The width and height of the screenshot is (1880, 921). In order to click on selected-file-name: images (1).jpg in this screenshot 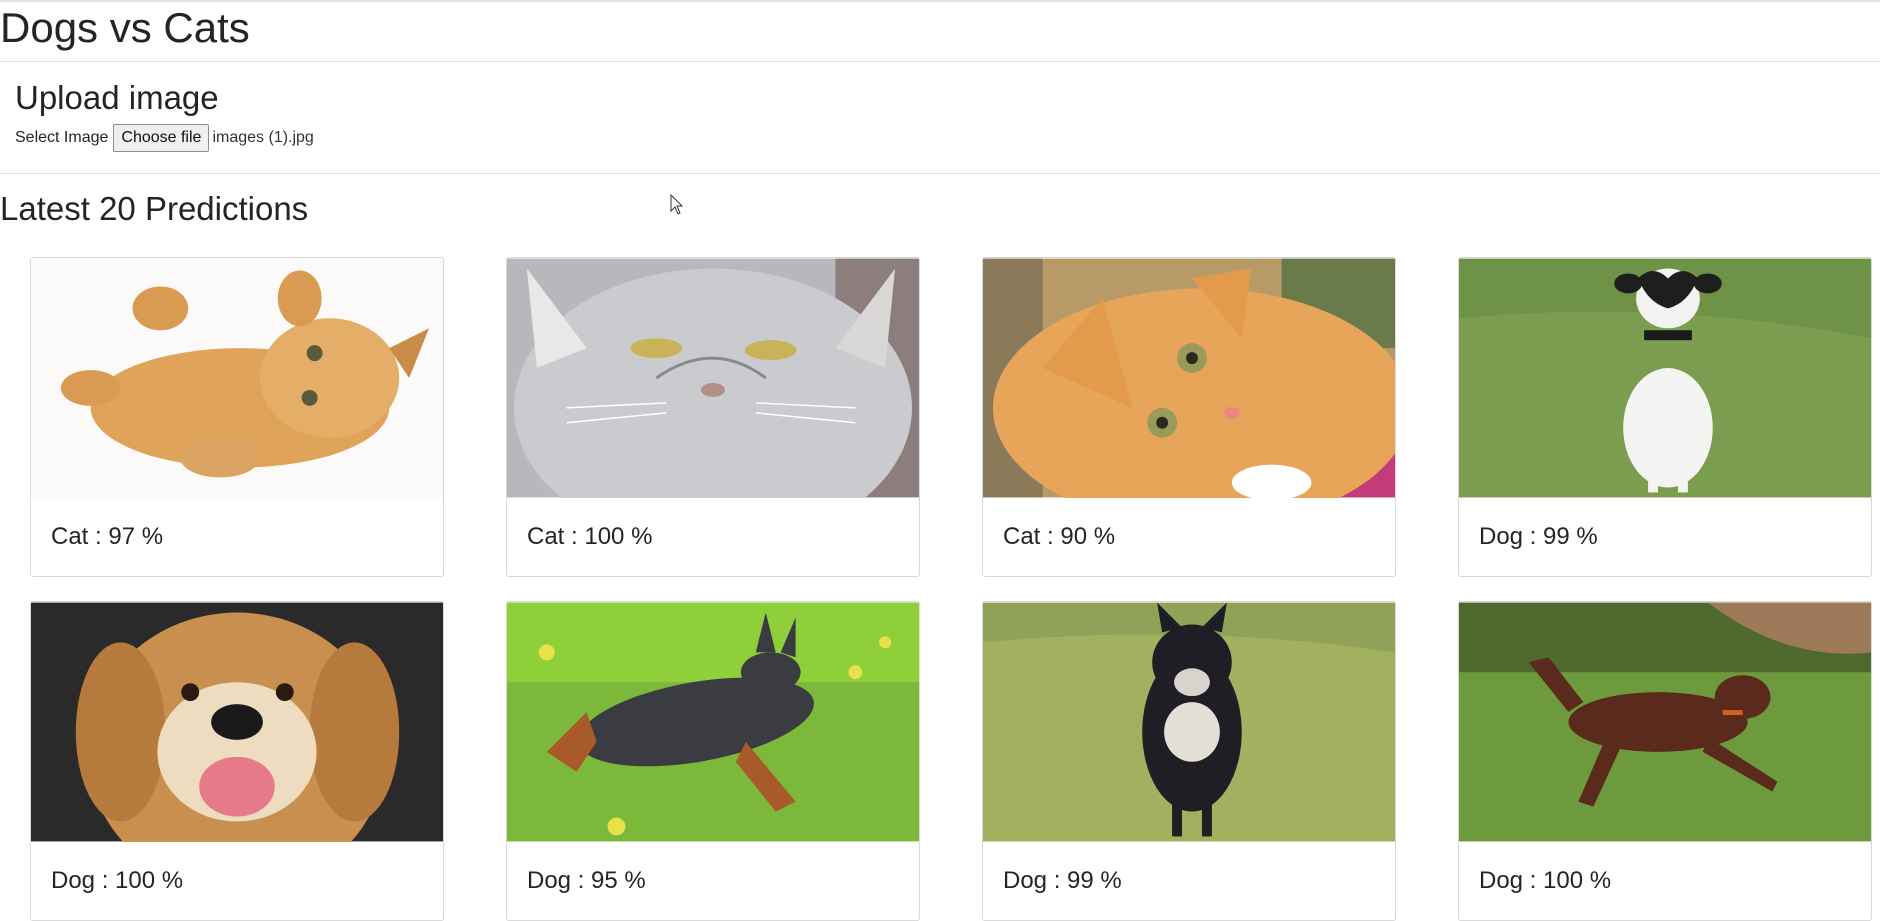, I will do `click(263, 137)`.